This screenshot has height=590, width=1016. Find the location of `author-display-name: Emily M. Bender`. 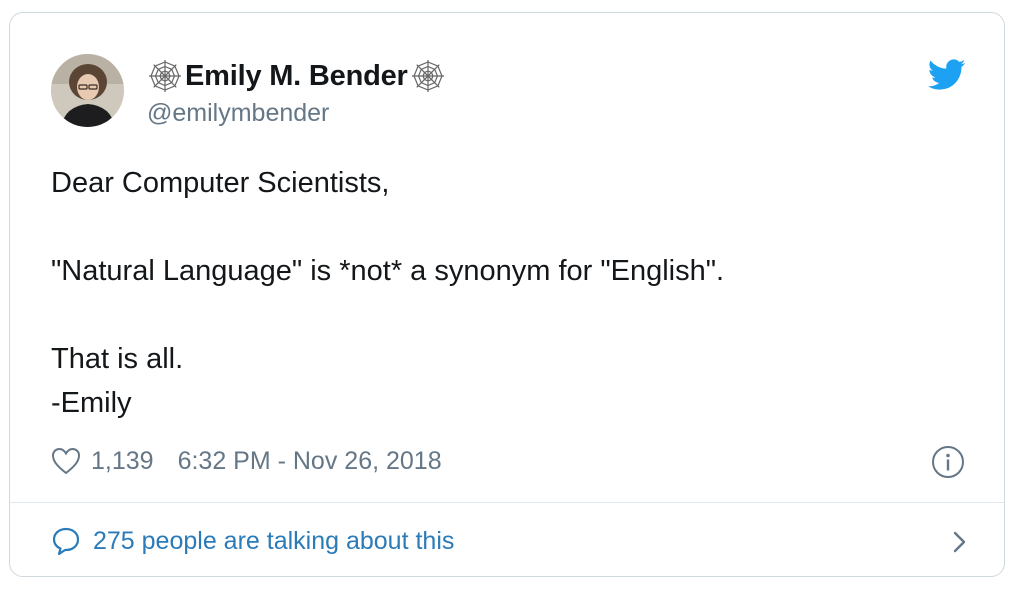

author-display-name: Emily M. Bender is located at coordinates (296, 76).